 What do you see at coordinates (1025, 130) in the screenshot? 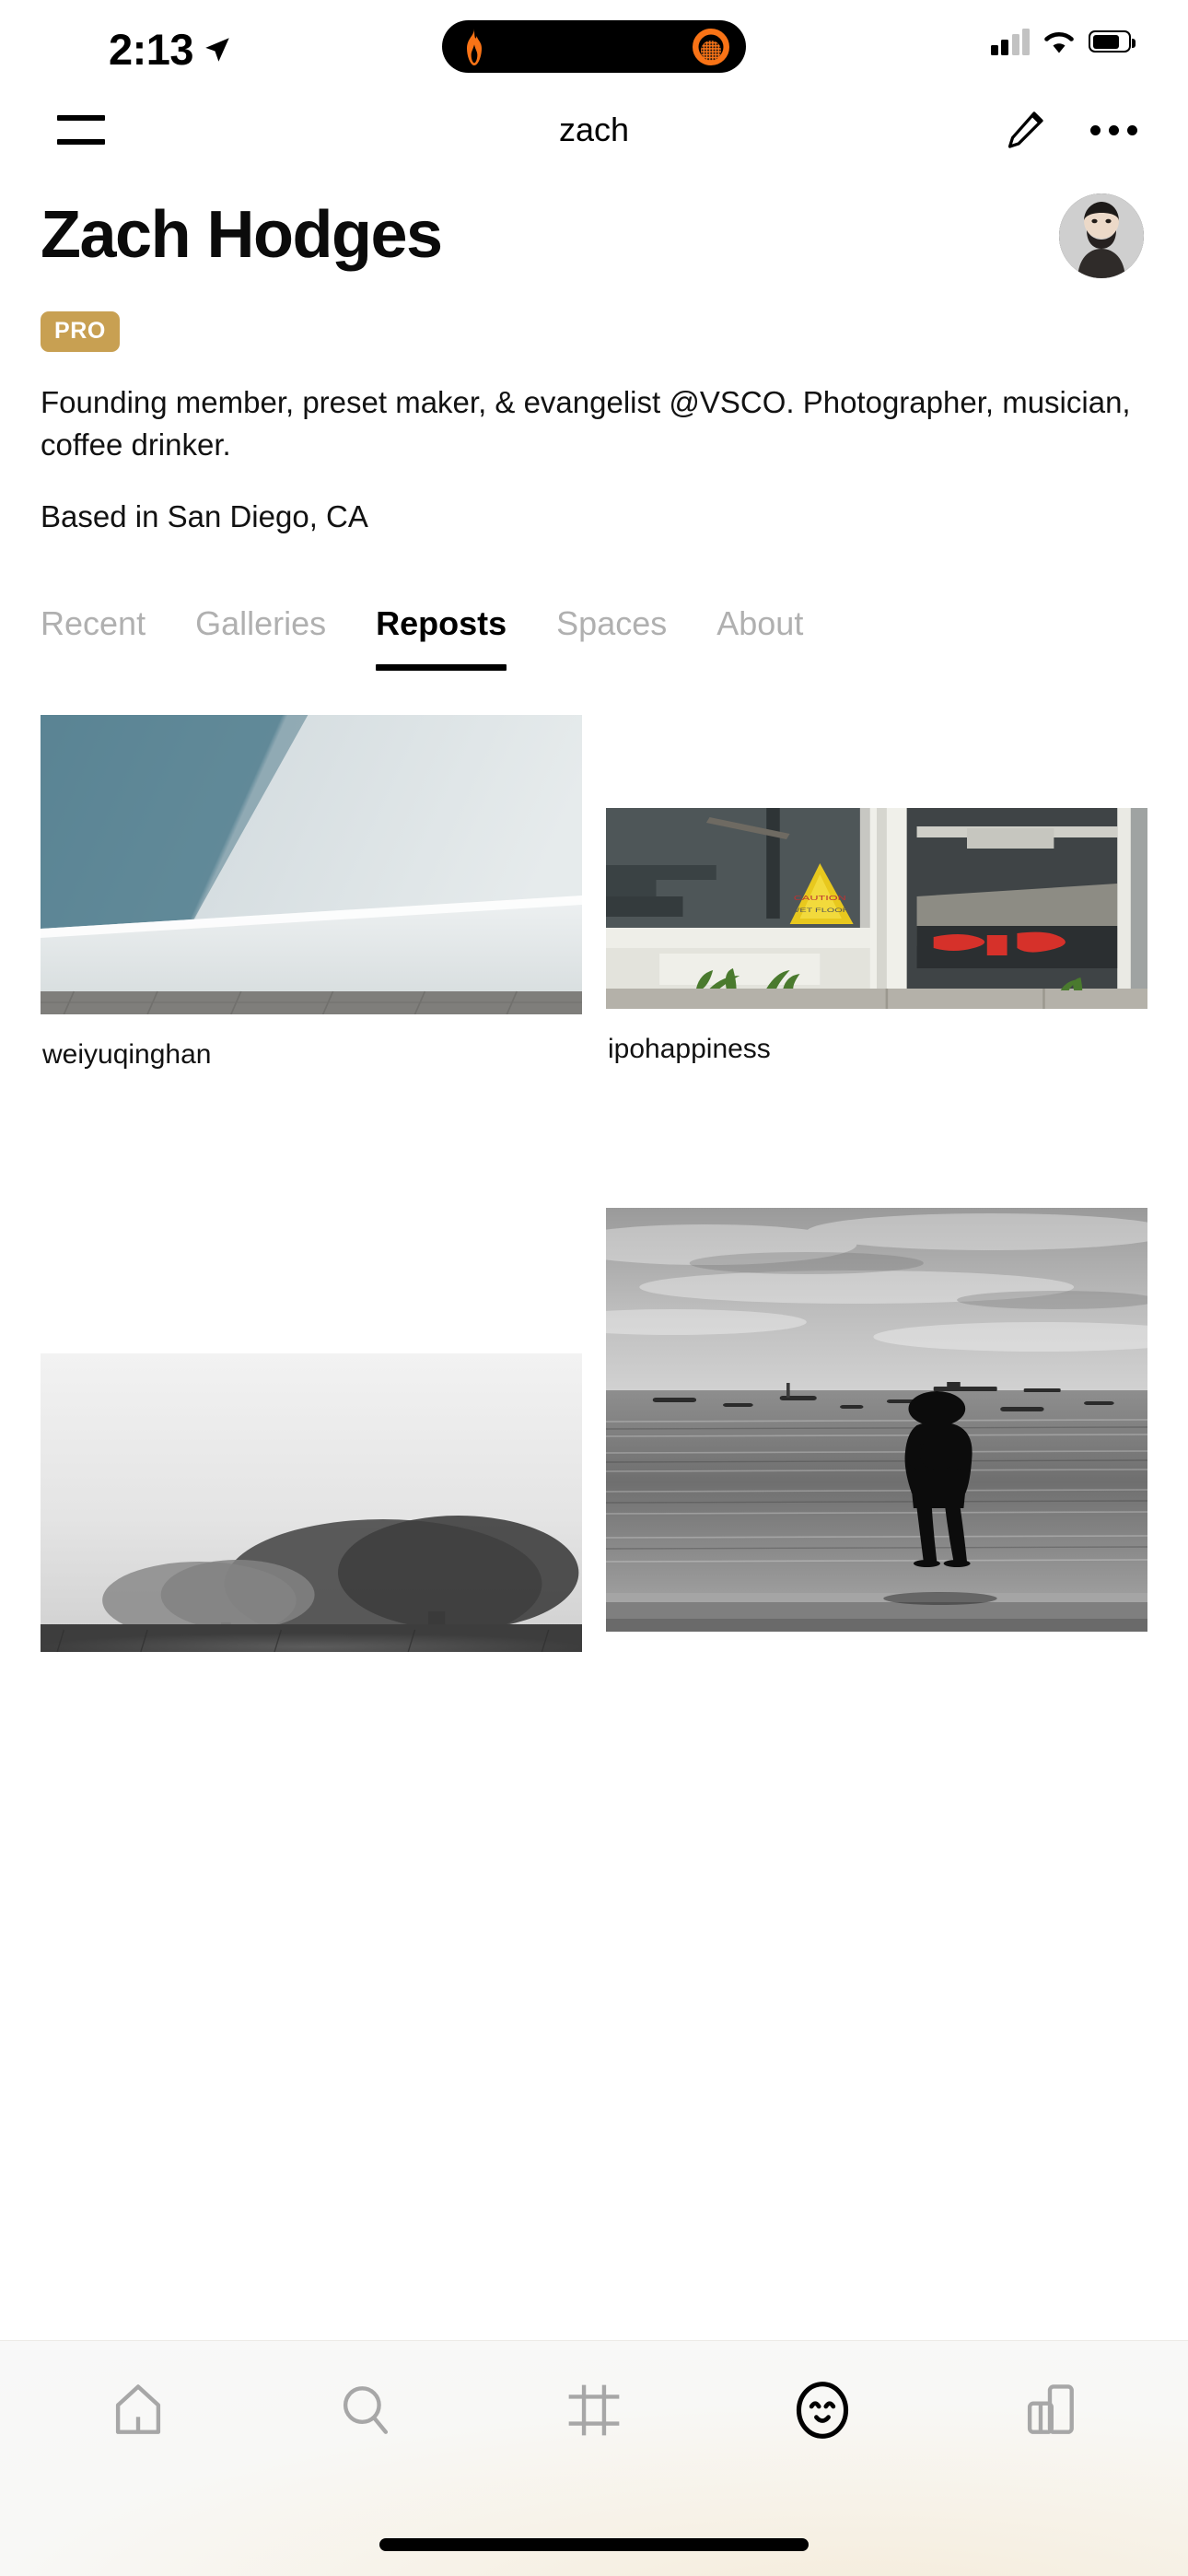
I see `pencil-edit-icon` at bounding box center [1025, 130].